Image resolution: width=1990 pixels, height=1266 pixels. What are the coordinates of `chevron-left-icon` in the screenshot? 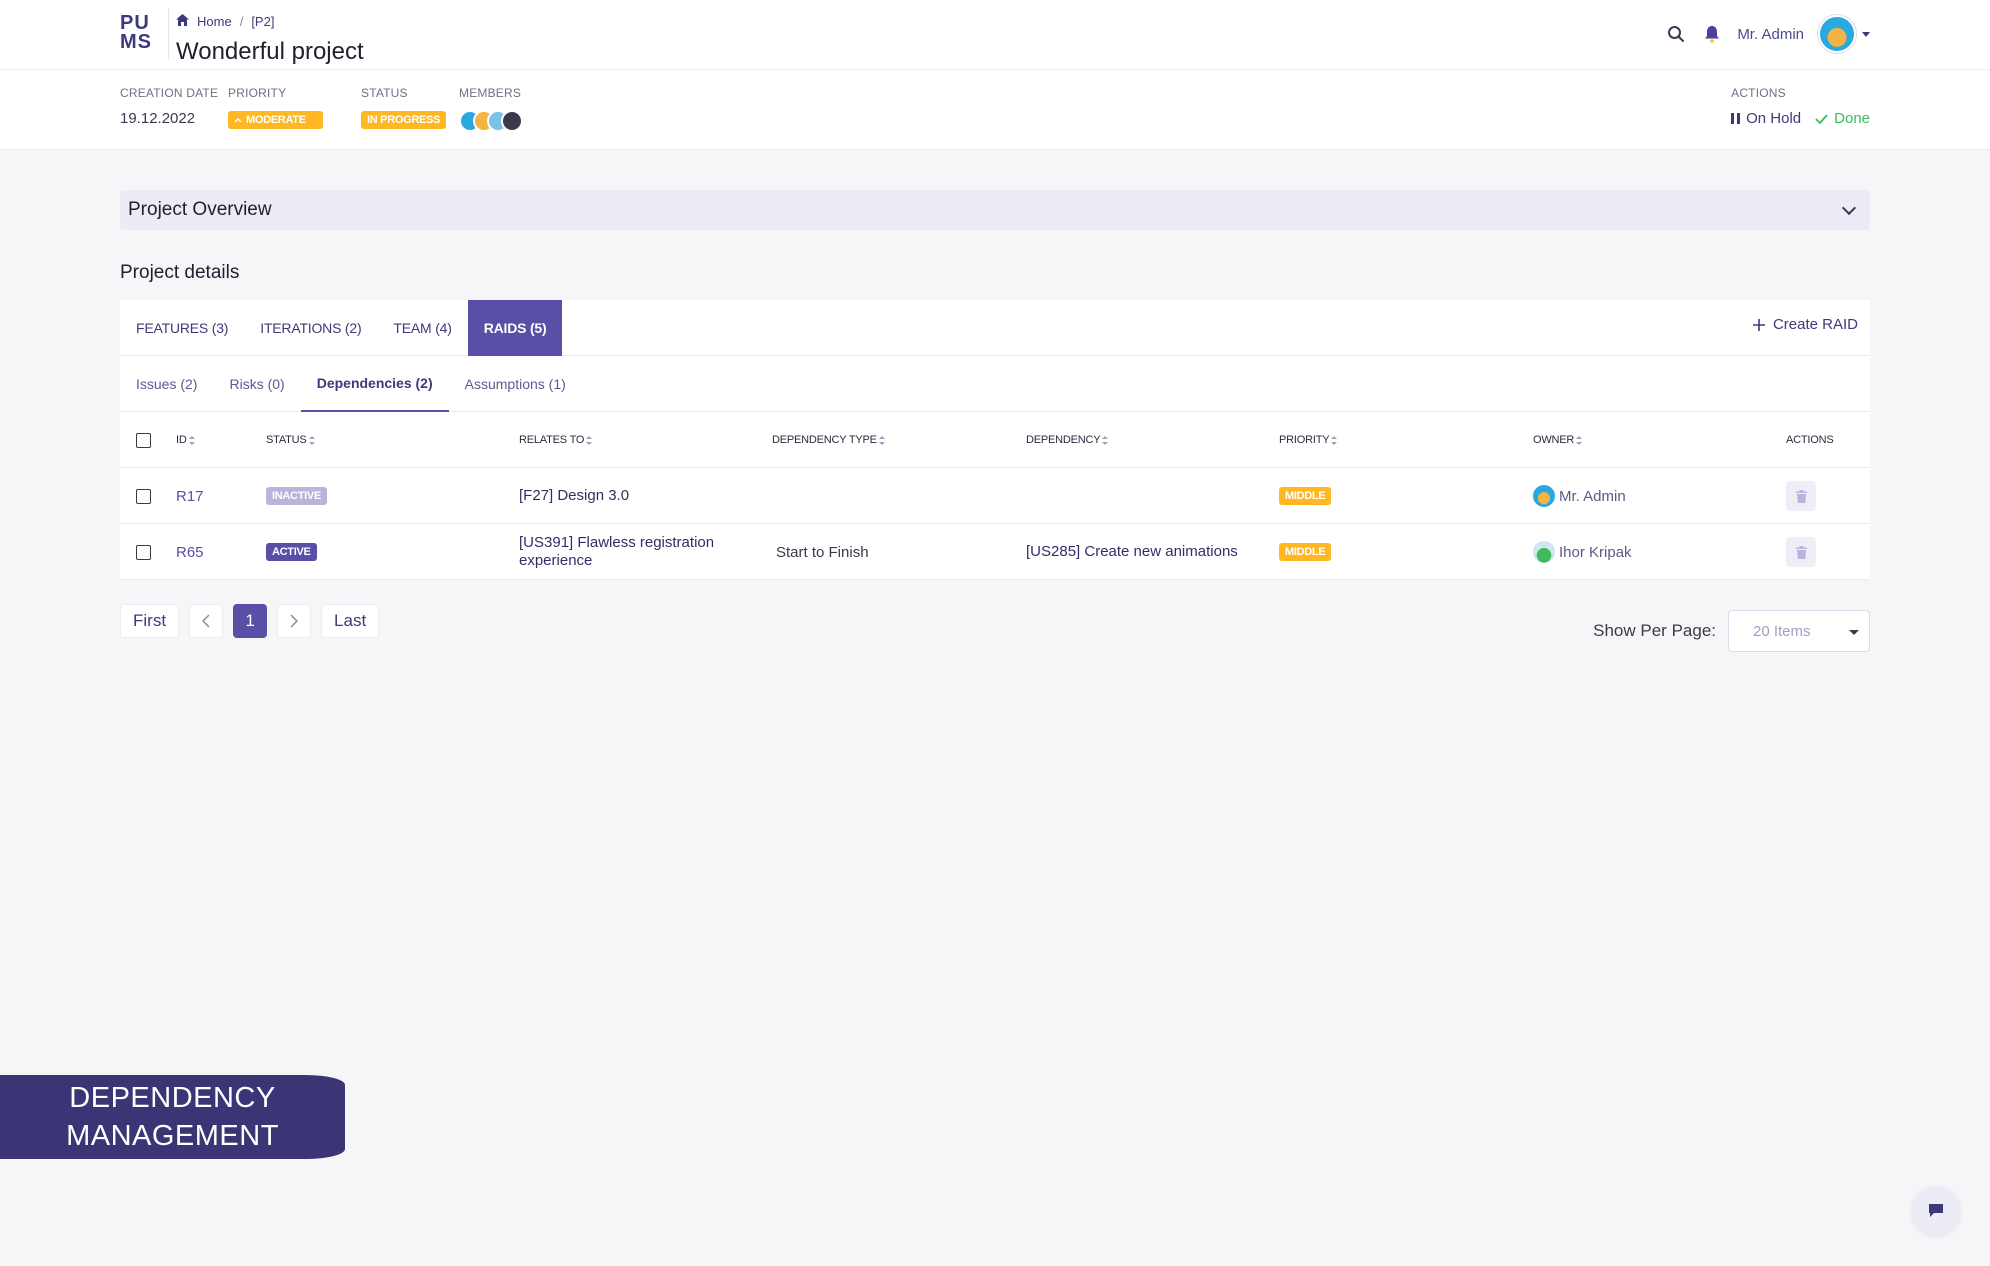 It's located at (206, 621).